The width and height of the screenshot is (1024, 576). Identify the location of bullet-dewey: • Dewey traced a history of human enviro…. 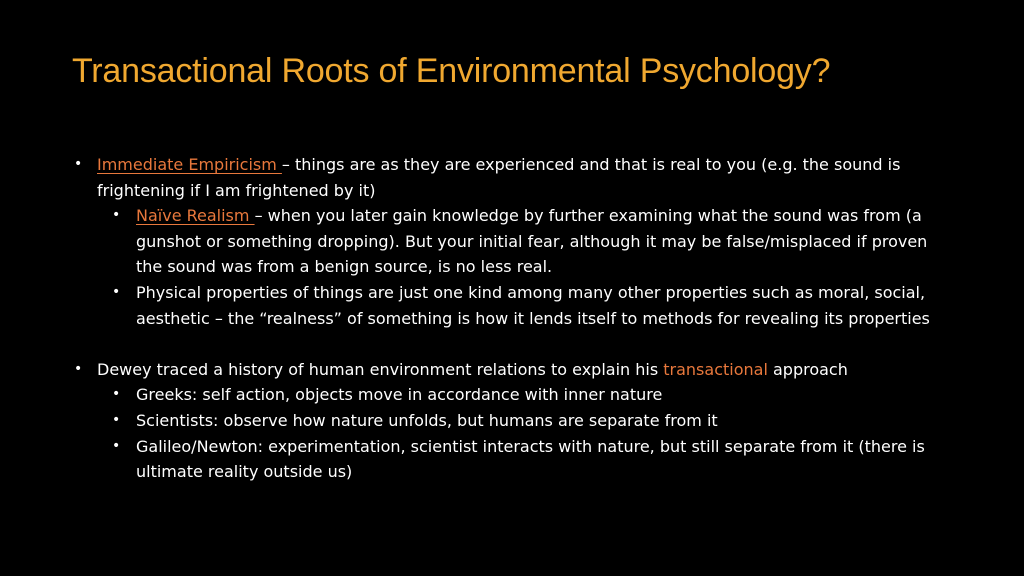
(512, 370).